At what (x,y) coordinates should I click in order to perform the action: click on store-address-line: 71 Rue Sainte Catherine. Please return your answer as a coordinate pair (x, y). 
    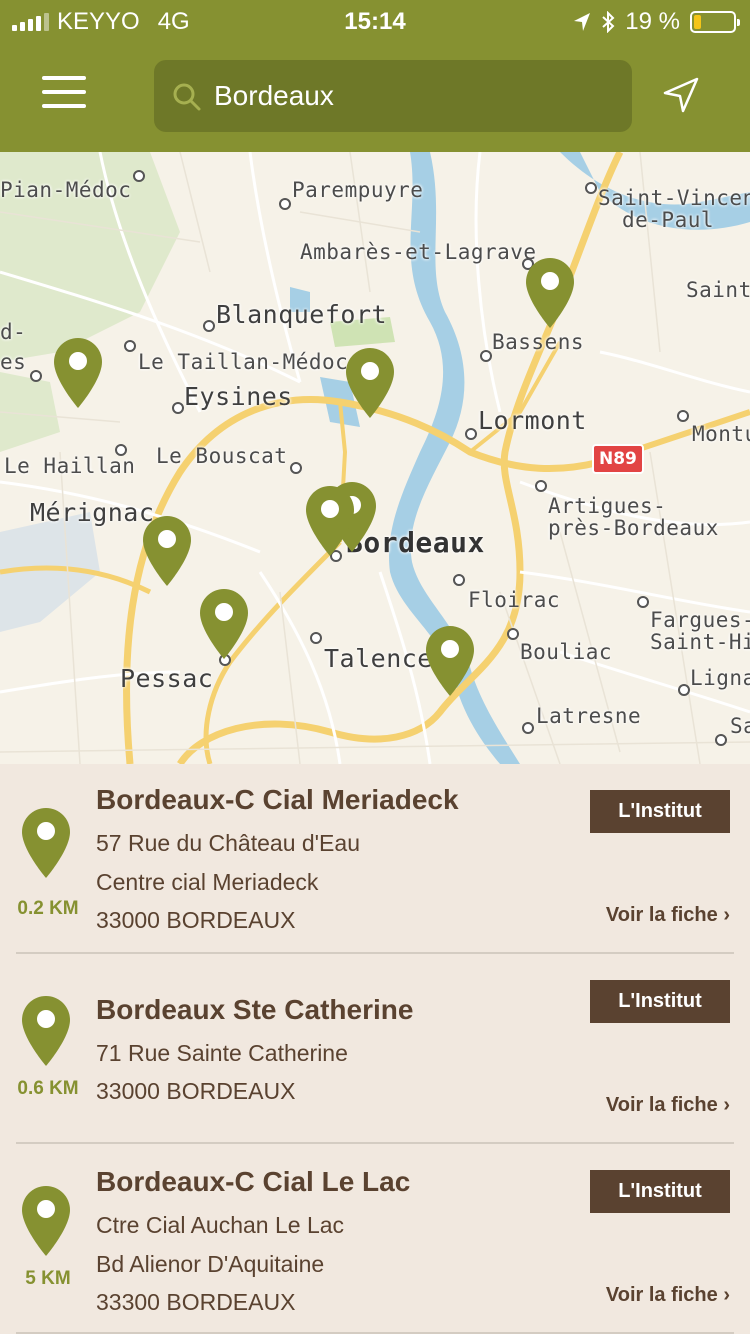
    Looking at the image, I should click on (222, 1053).